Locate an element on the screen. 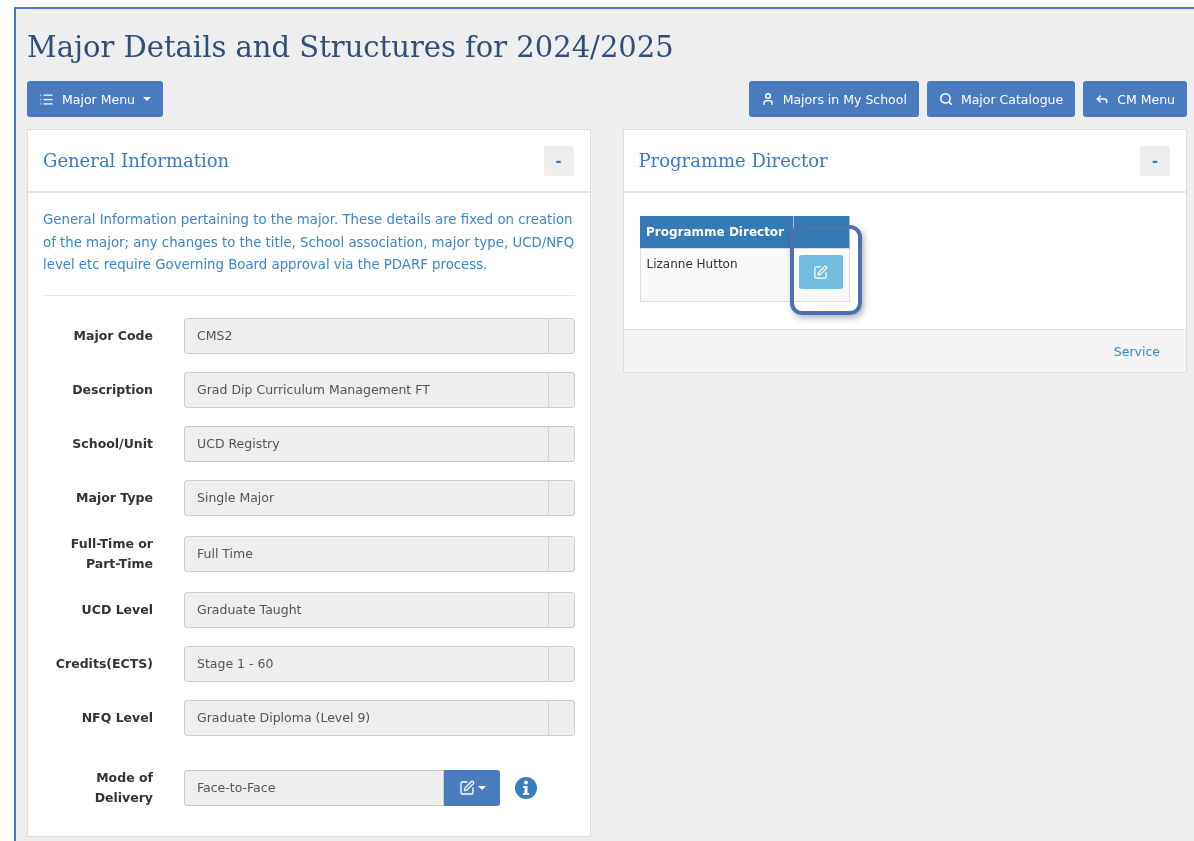  panel-title: Programme Director is located at coordinates (733, 160).